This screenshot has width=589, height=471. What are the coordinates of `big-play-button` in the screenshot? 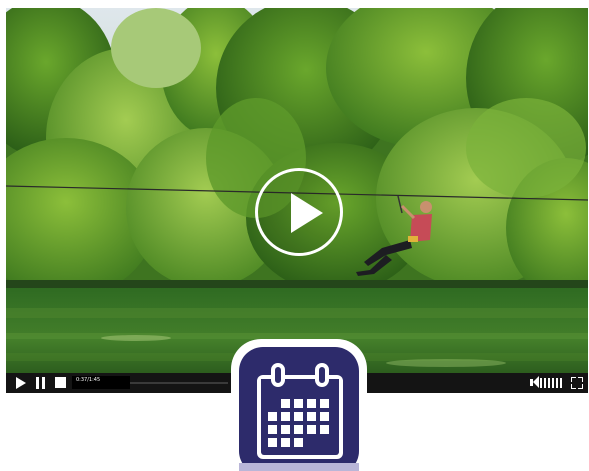 It's located at (299, 212).